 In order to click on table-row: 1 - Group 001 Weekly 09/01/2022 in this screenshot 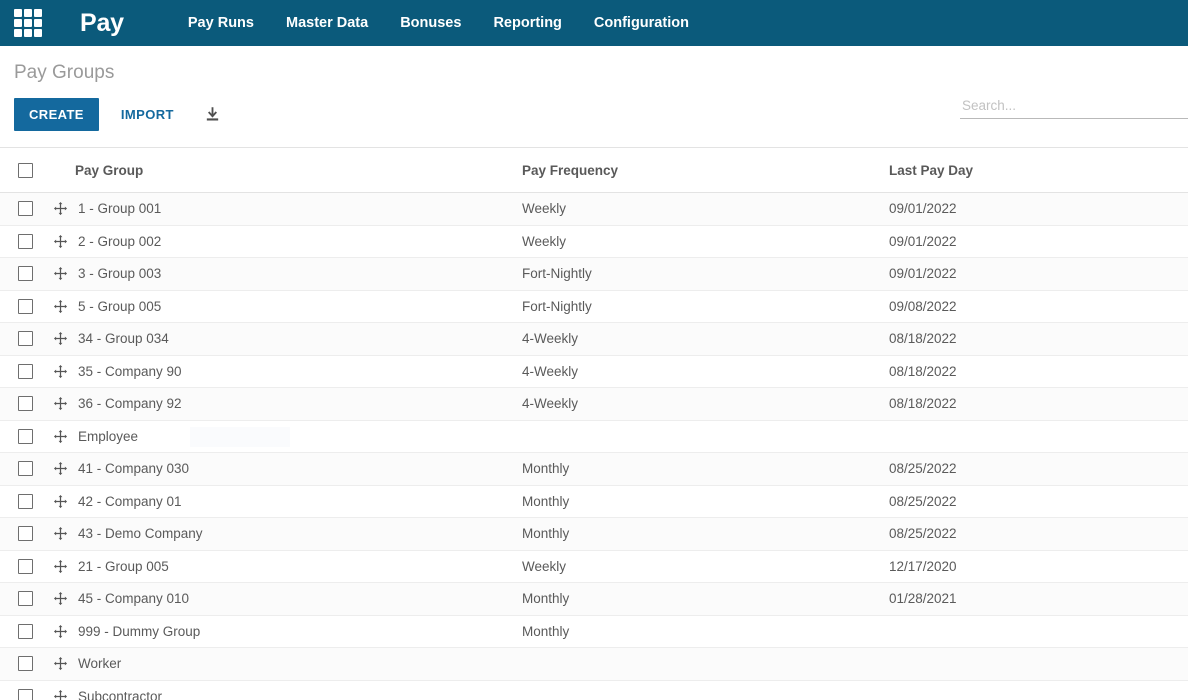, I will do `click(594, 209)`.